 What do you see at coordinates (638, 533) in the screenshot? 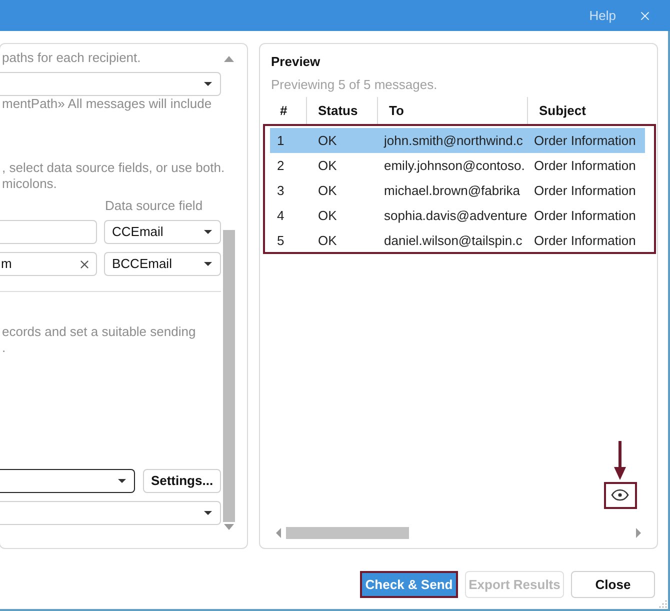
I see `scroll-right-icon` at bounding box center [638, 533].